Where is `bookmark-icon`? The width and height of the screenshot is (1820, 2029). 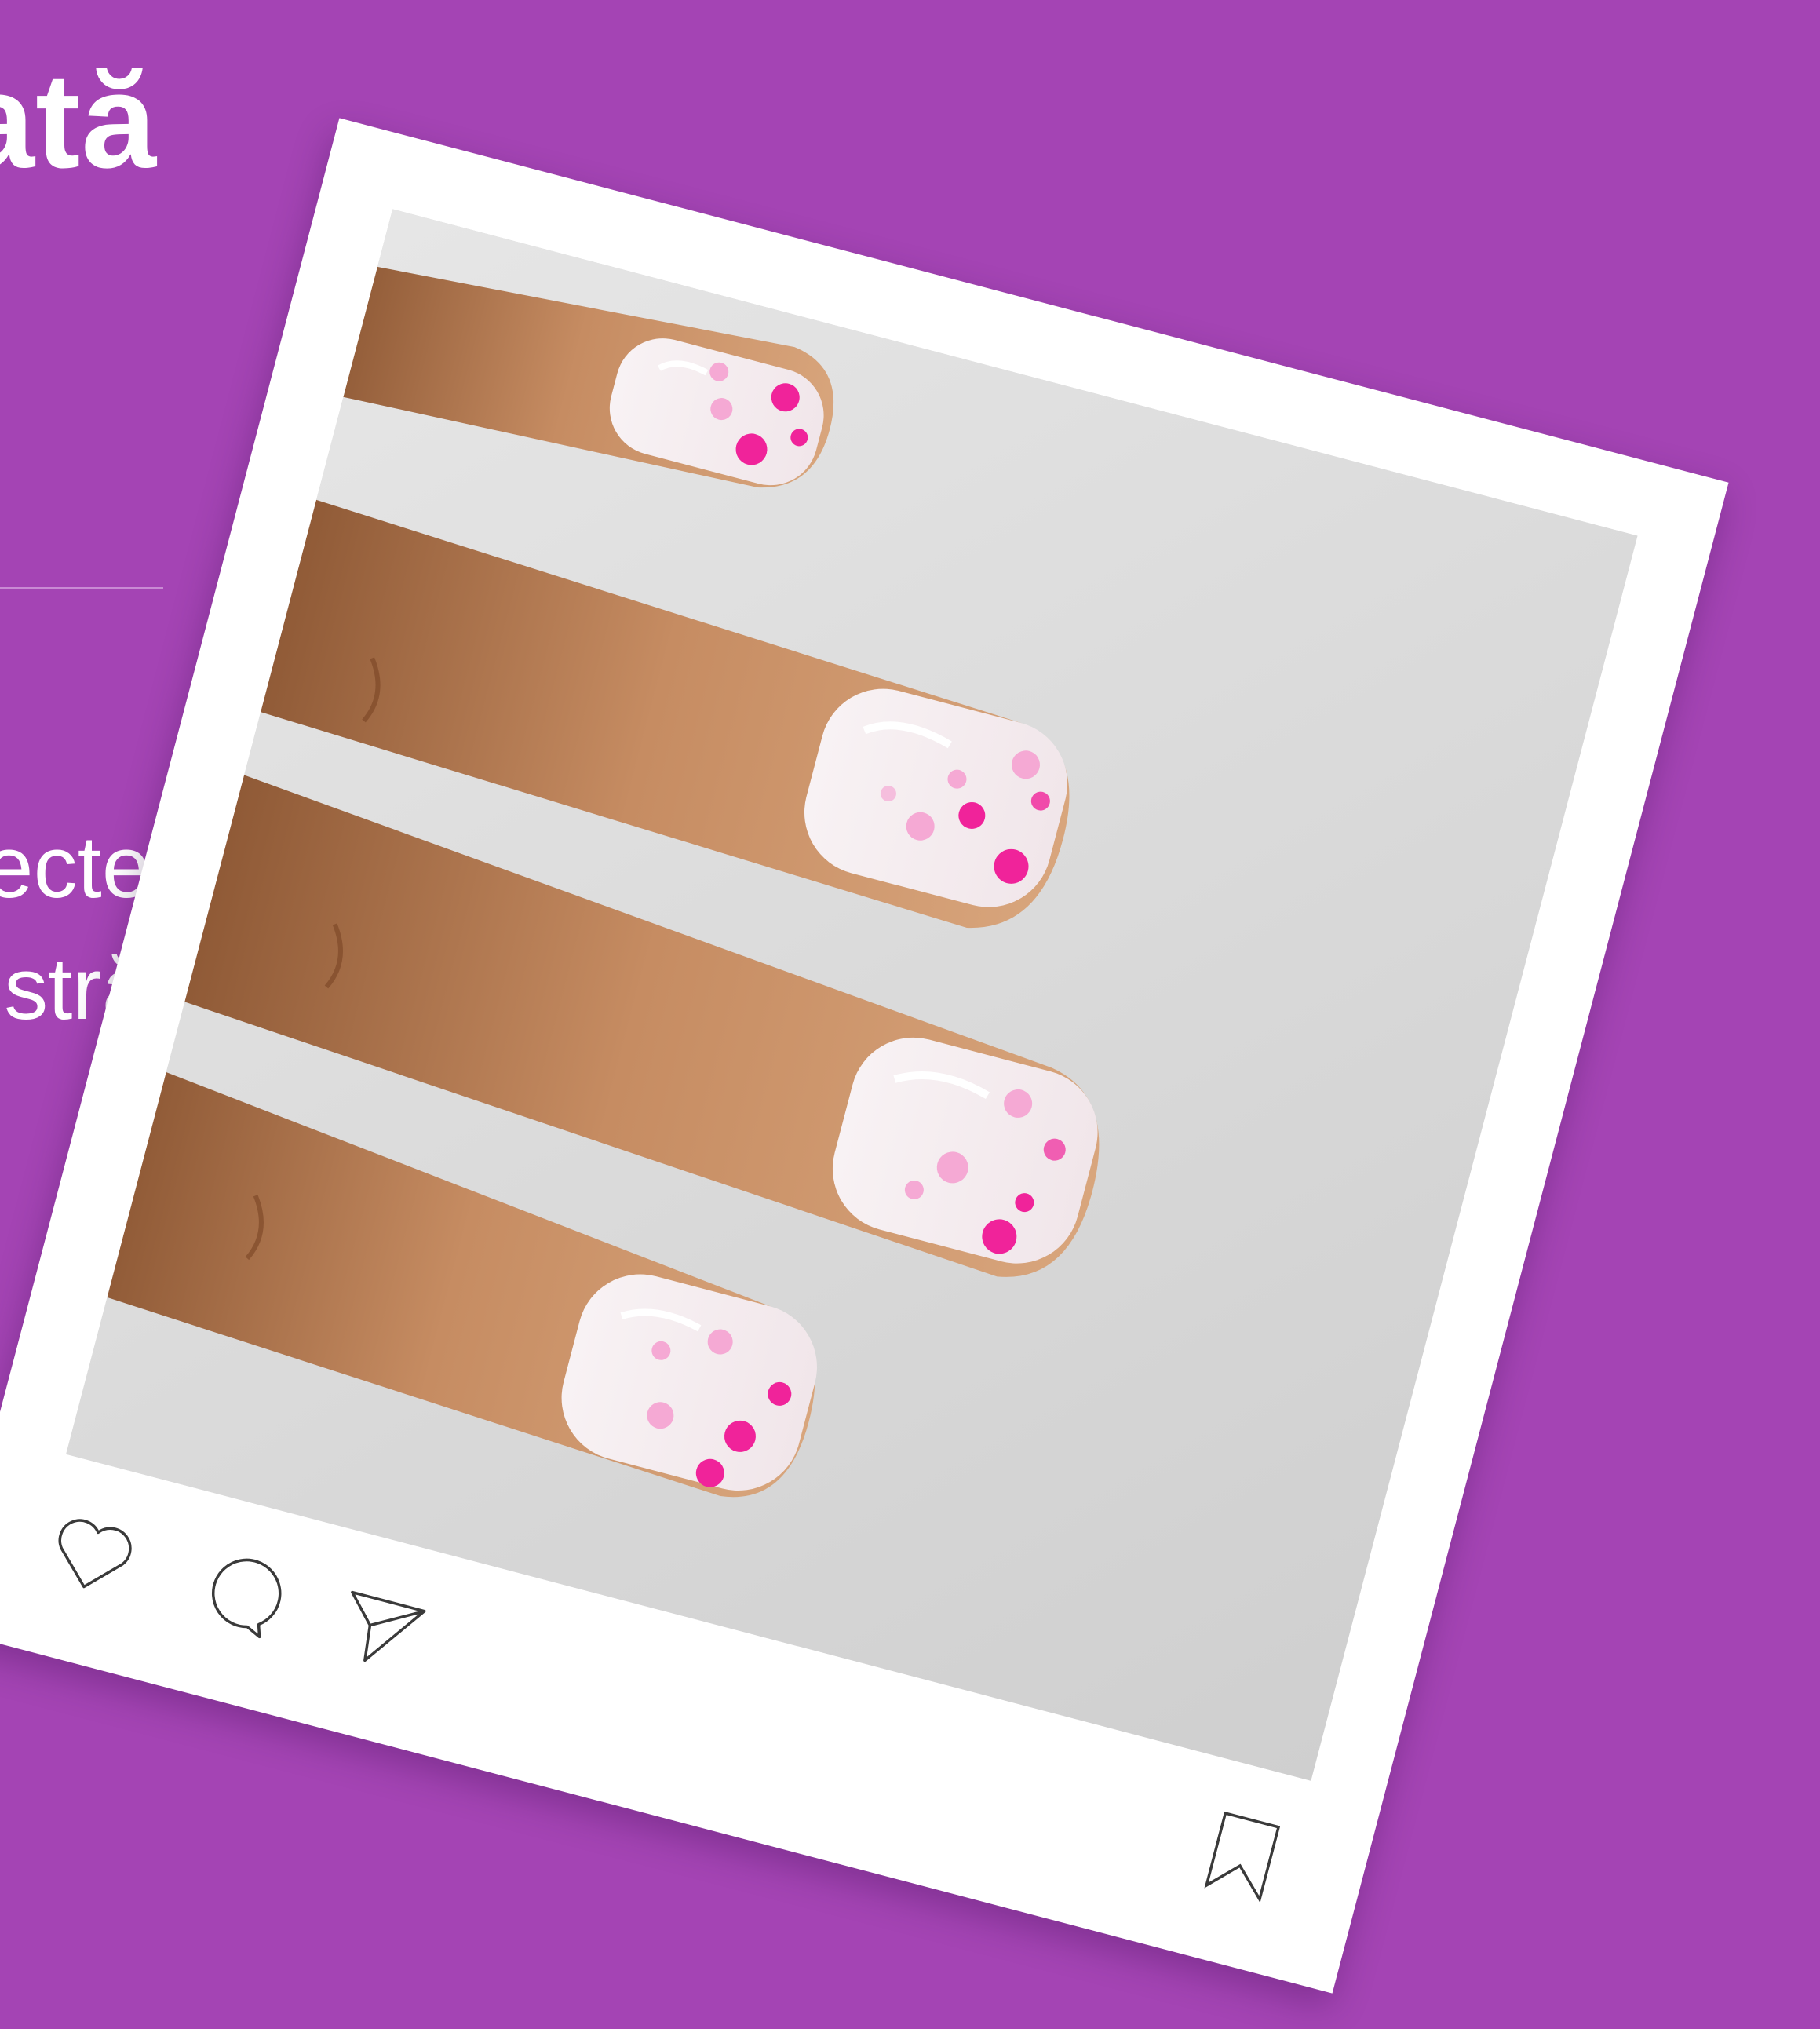
bookmark-icon is located at coordinates (1242, 1856).